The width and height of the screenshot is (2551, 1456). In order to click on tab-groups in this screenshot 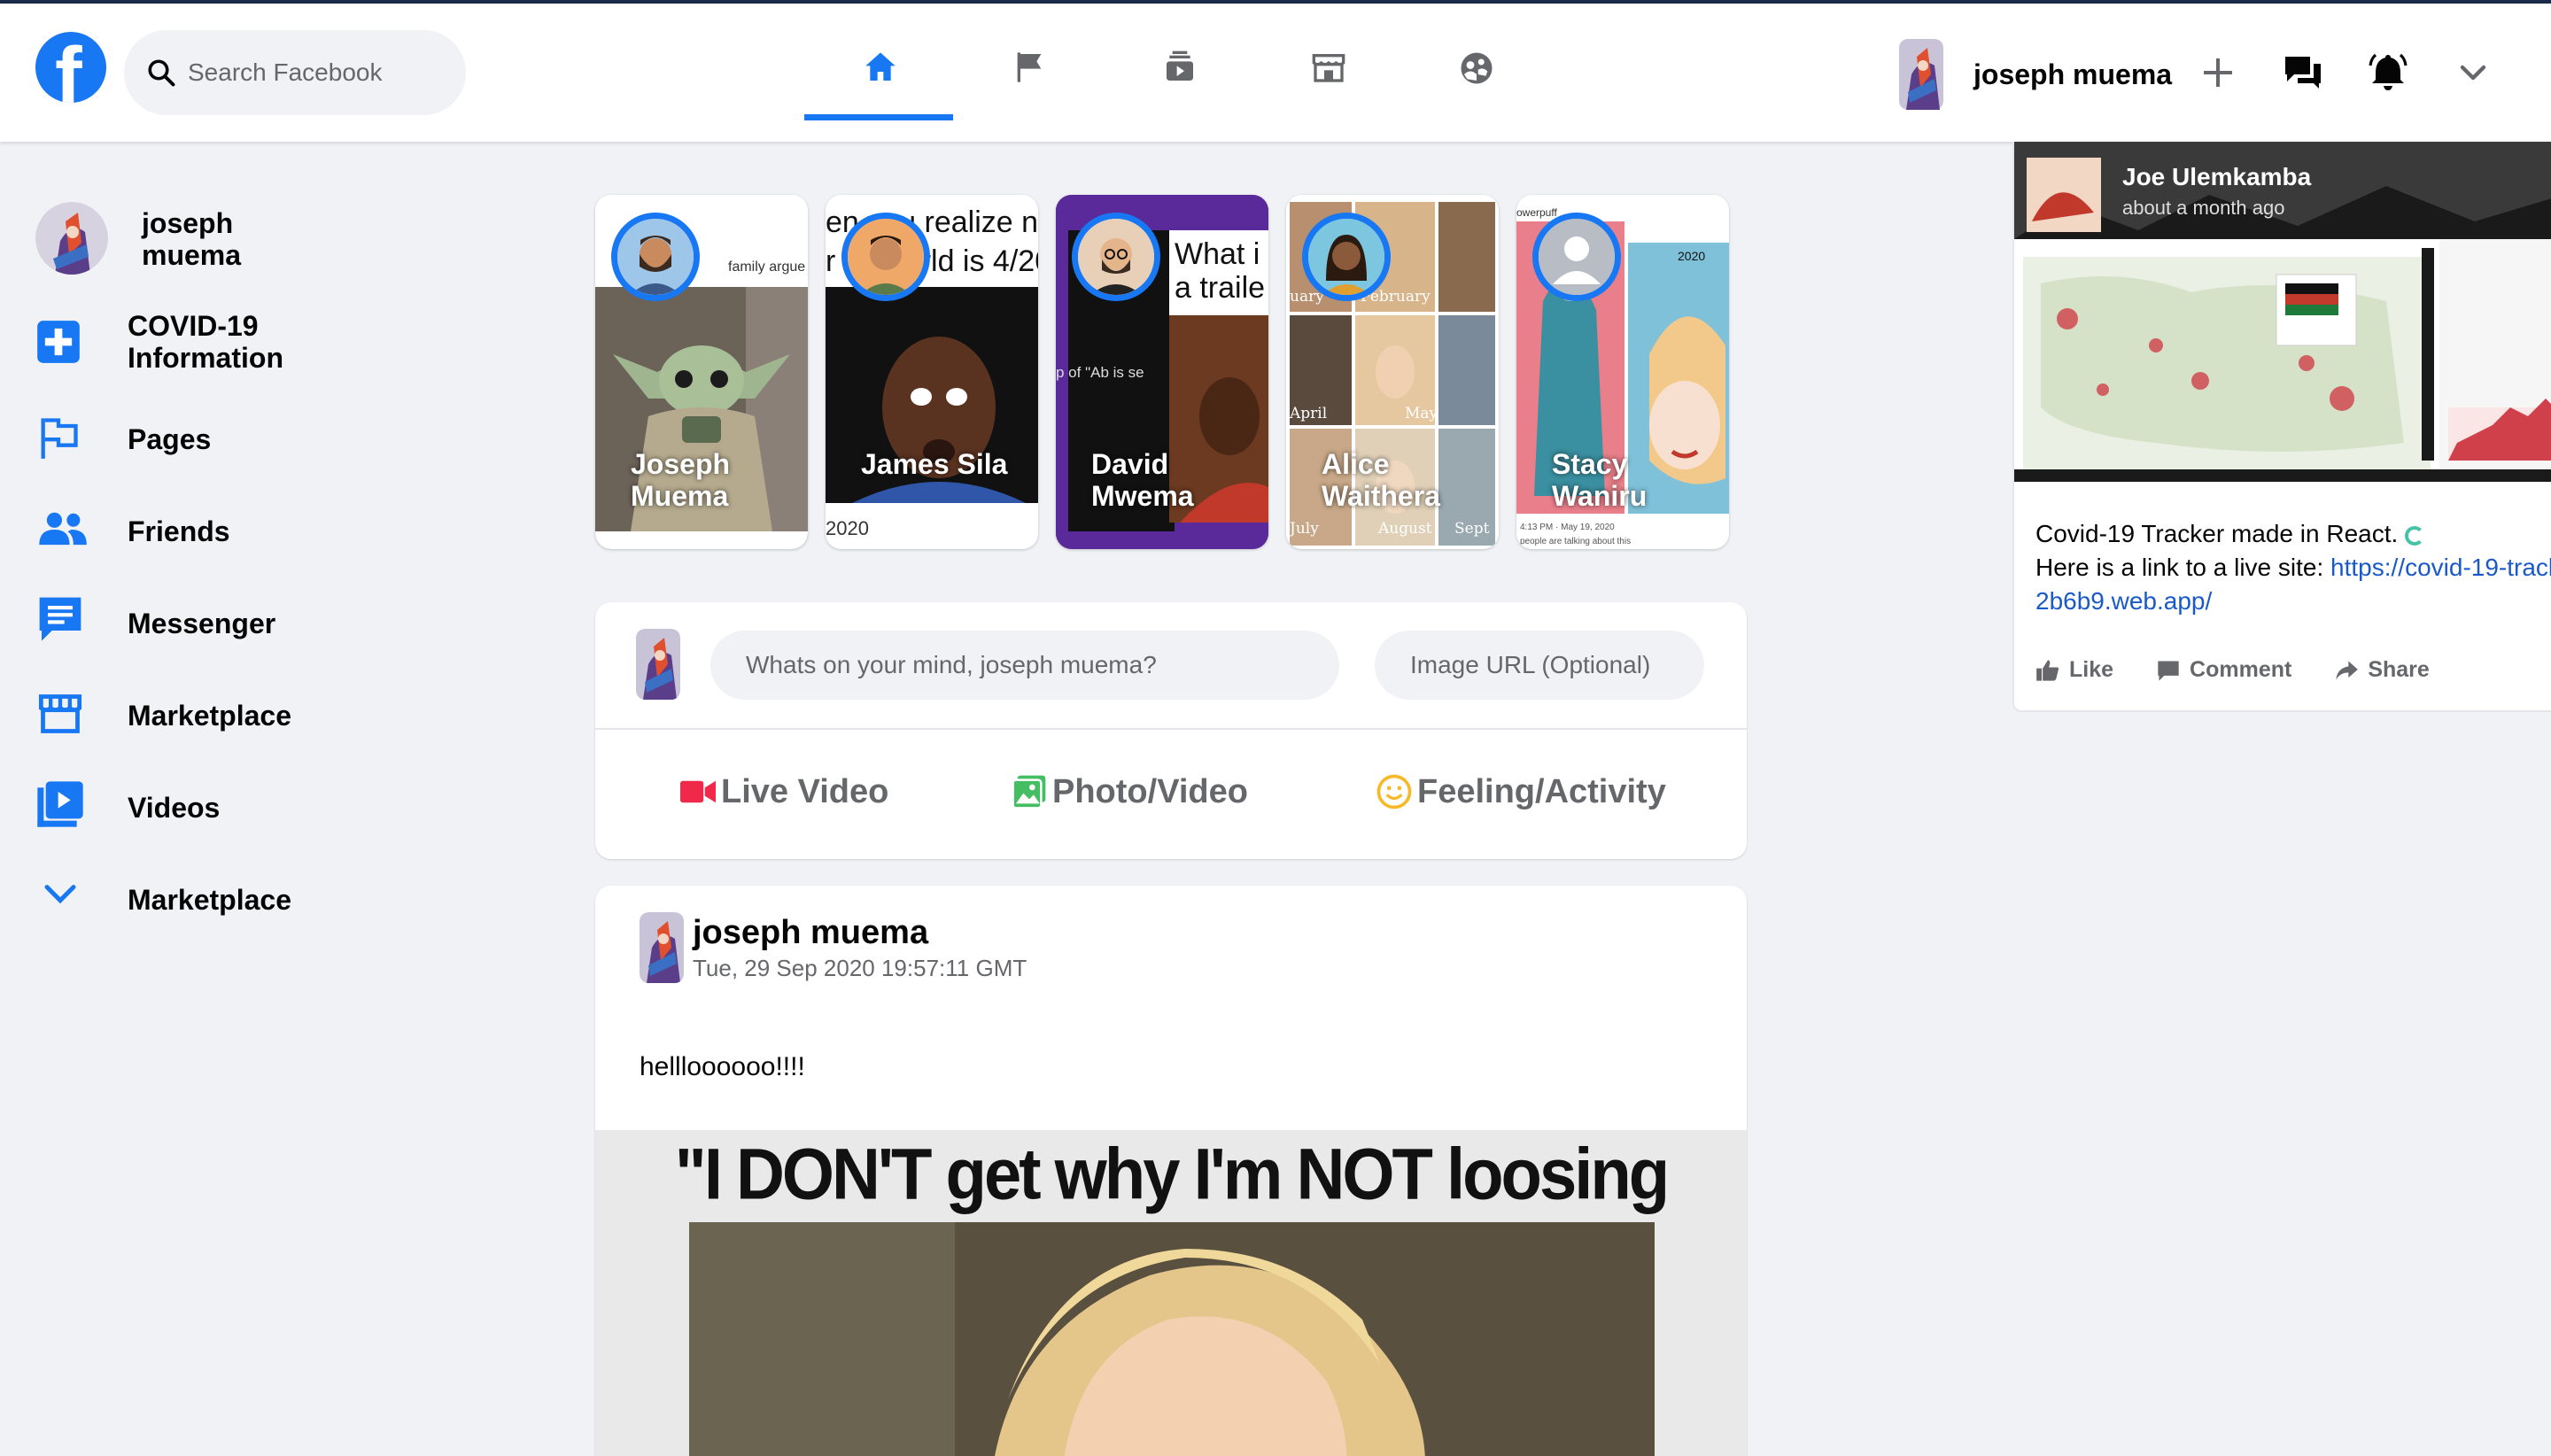, I will do `click(1474, 60)`.